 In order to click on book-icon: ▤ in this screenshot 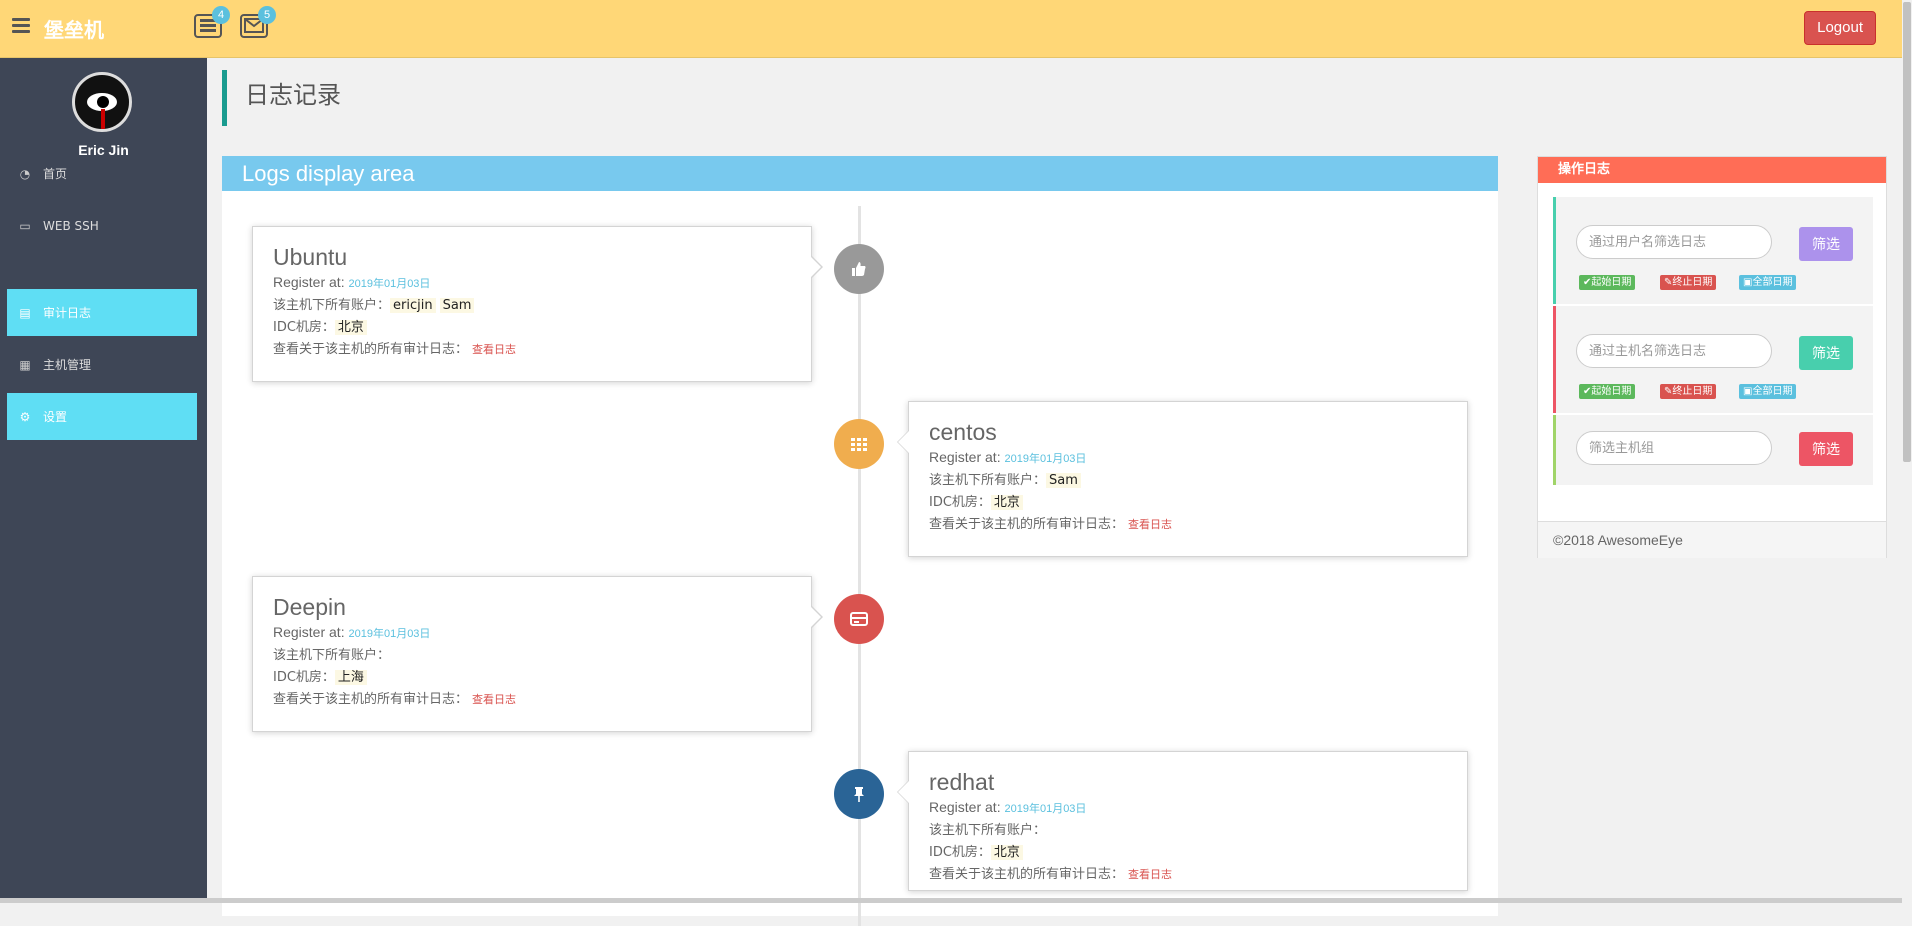, I will do `click(25, 312)`.